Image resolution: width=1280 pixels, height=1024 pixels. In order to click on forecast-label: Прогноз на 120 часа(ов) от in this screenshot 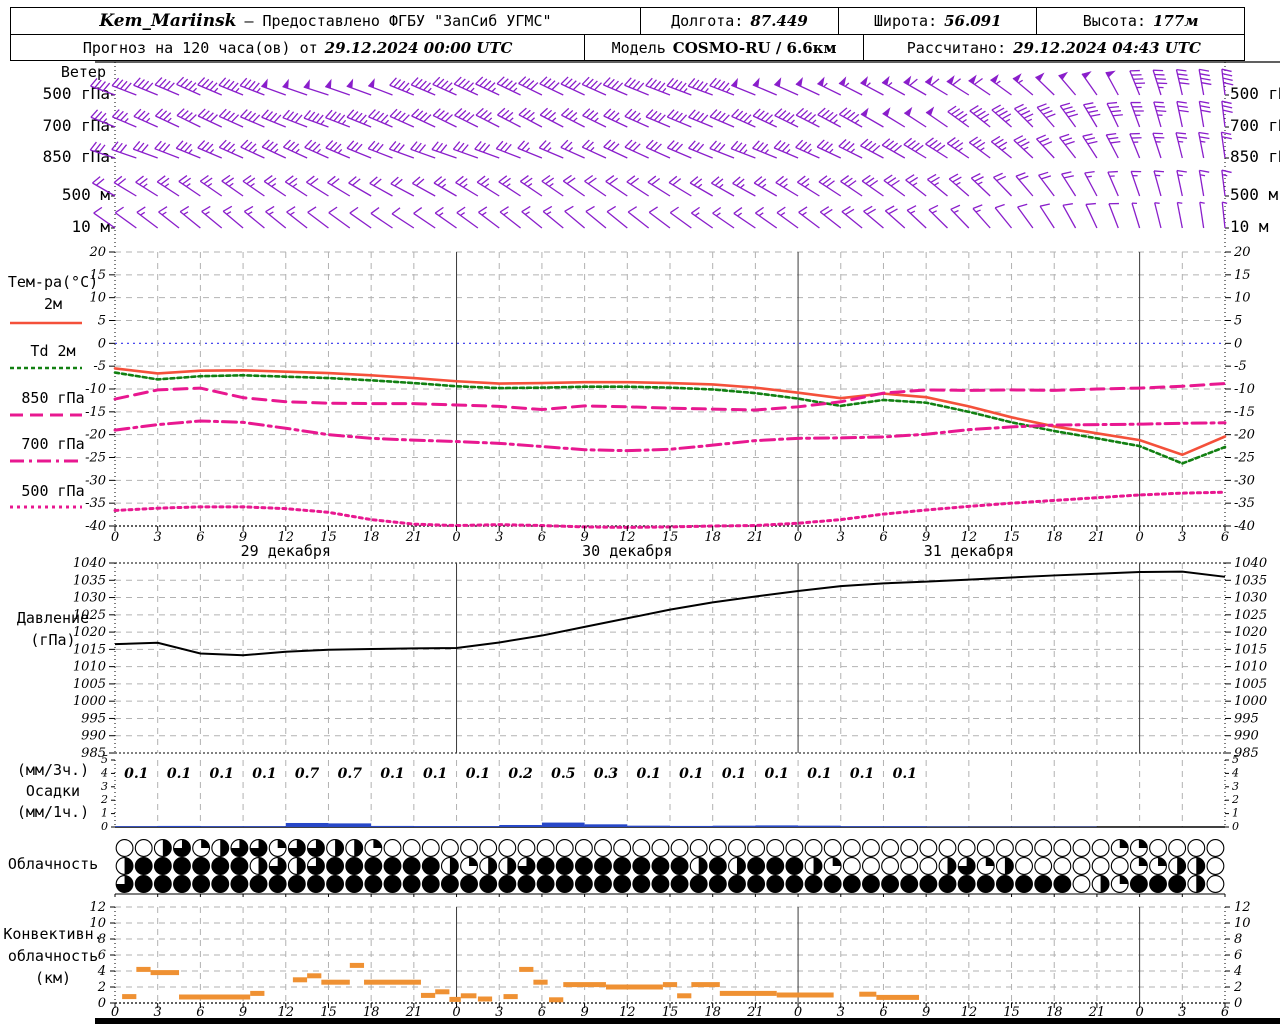, I will do `click(200, 48)`.